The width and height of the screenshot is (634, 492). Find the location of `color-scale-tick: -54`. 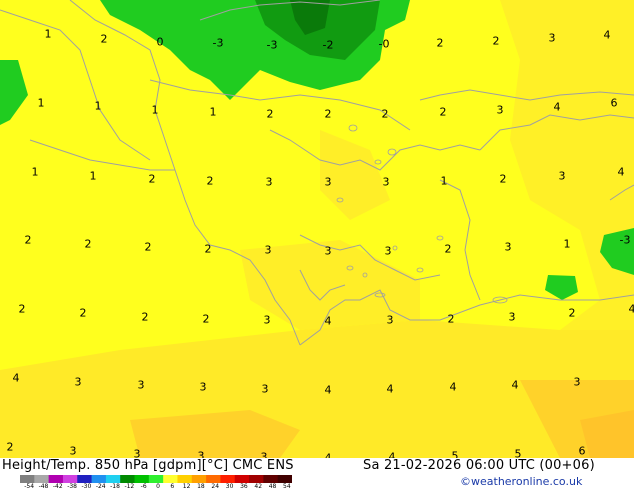

color-scale-tick: -54 is located at coordinates (29, 487).